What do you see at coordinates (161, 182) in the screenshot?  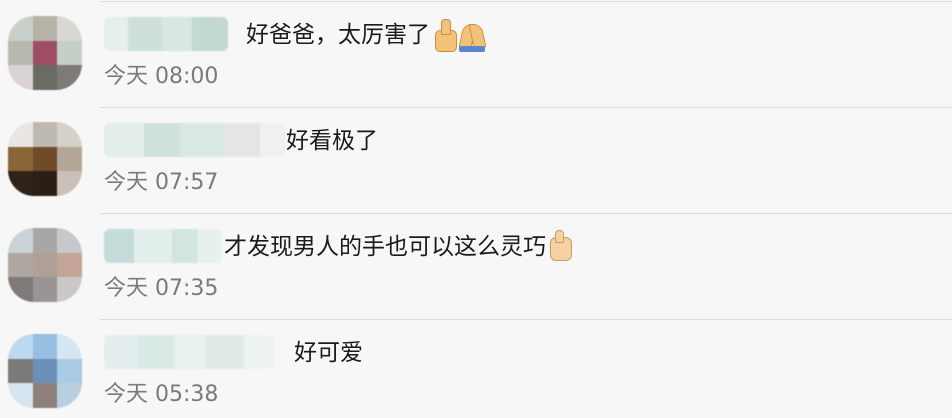 I see `comment-time: 今天 07:57` at bounding box center [161, 182].